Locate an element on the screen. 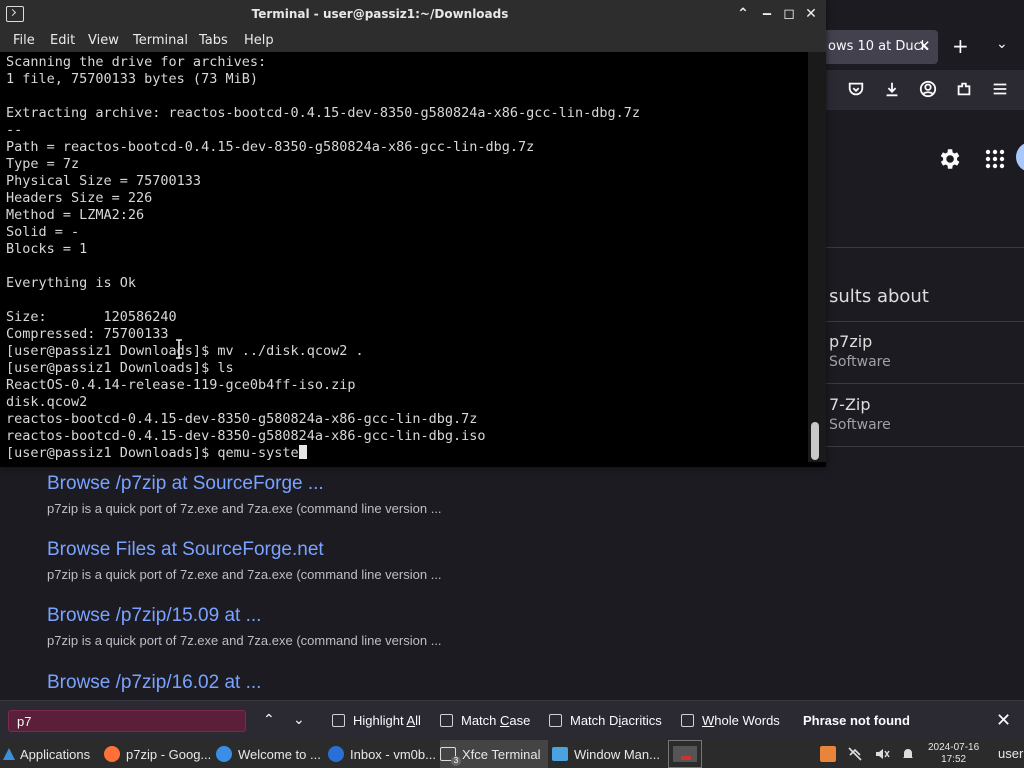 The width and height of the screenshot is (1024, 768). match-diacritics-checkbox: Match Diacritics is located at coordinates (605, 720).